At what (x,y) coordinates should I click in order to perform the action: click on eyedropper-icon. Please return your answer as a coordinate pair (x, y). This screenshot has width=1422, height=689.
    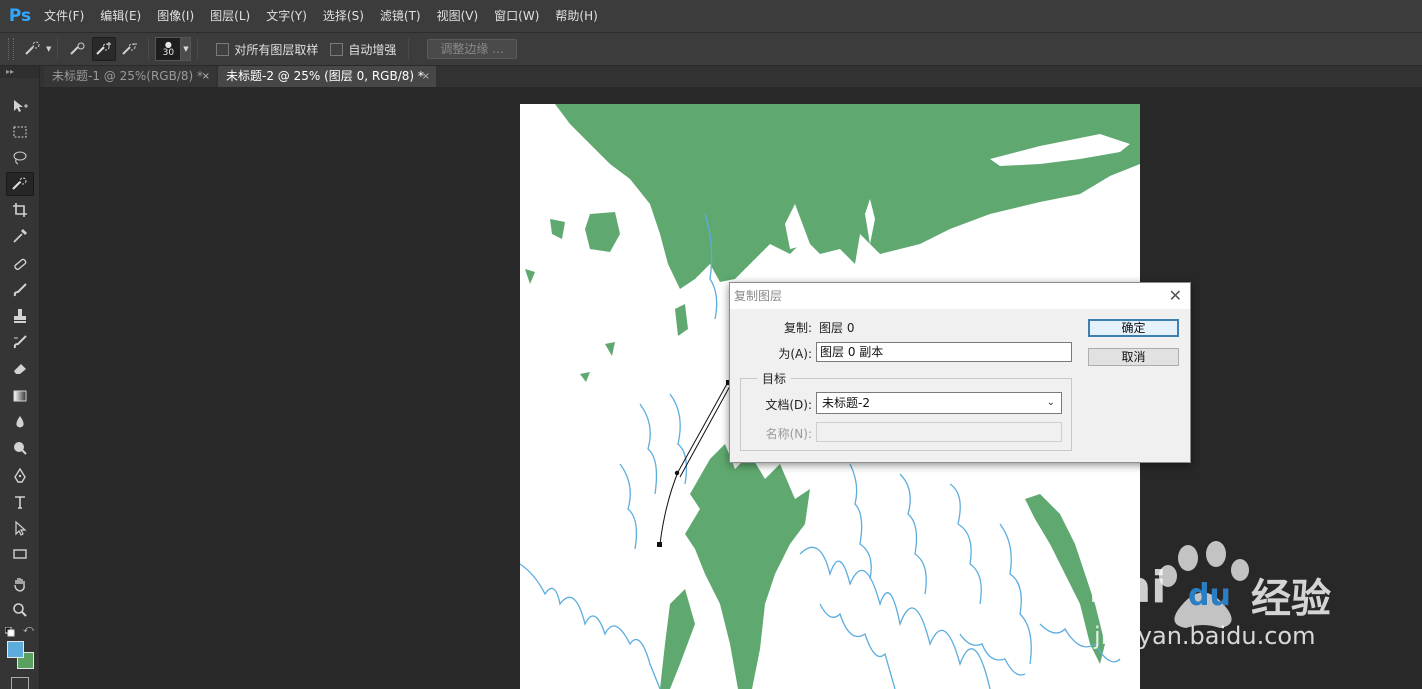
    Looking at the image, I should click on (20, 236).